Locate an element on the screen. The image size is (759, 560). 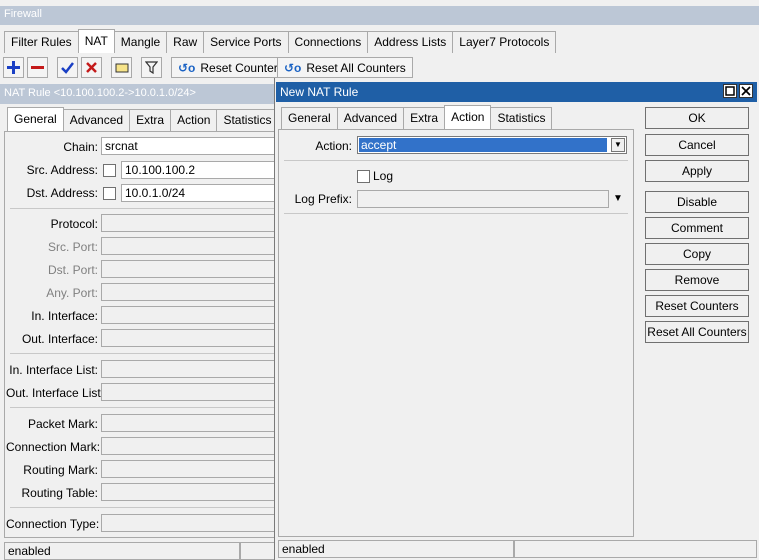
reset-counters-label: Reset Counters is located at coordinates (242, 67).